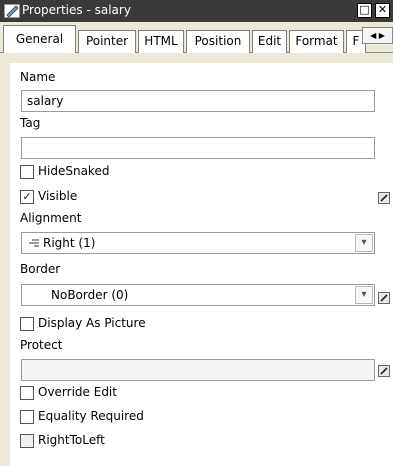  I want to click on display-as-picture-checkbox, so click(27, 324).